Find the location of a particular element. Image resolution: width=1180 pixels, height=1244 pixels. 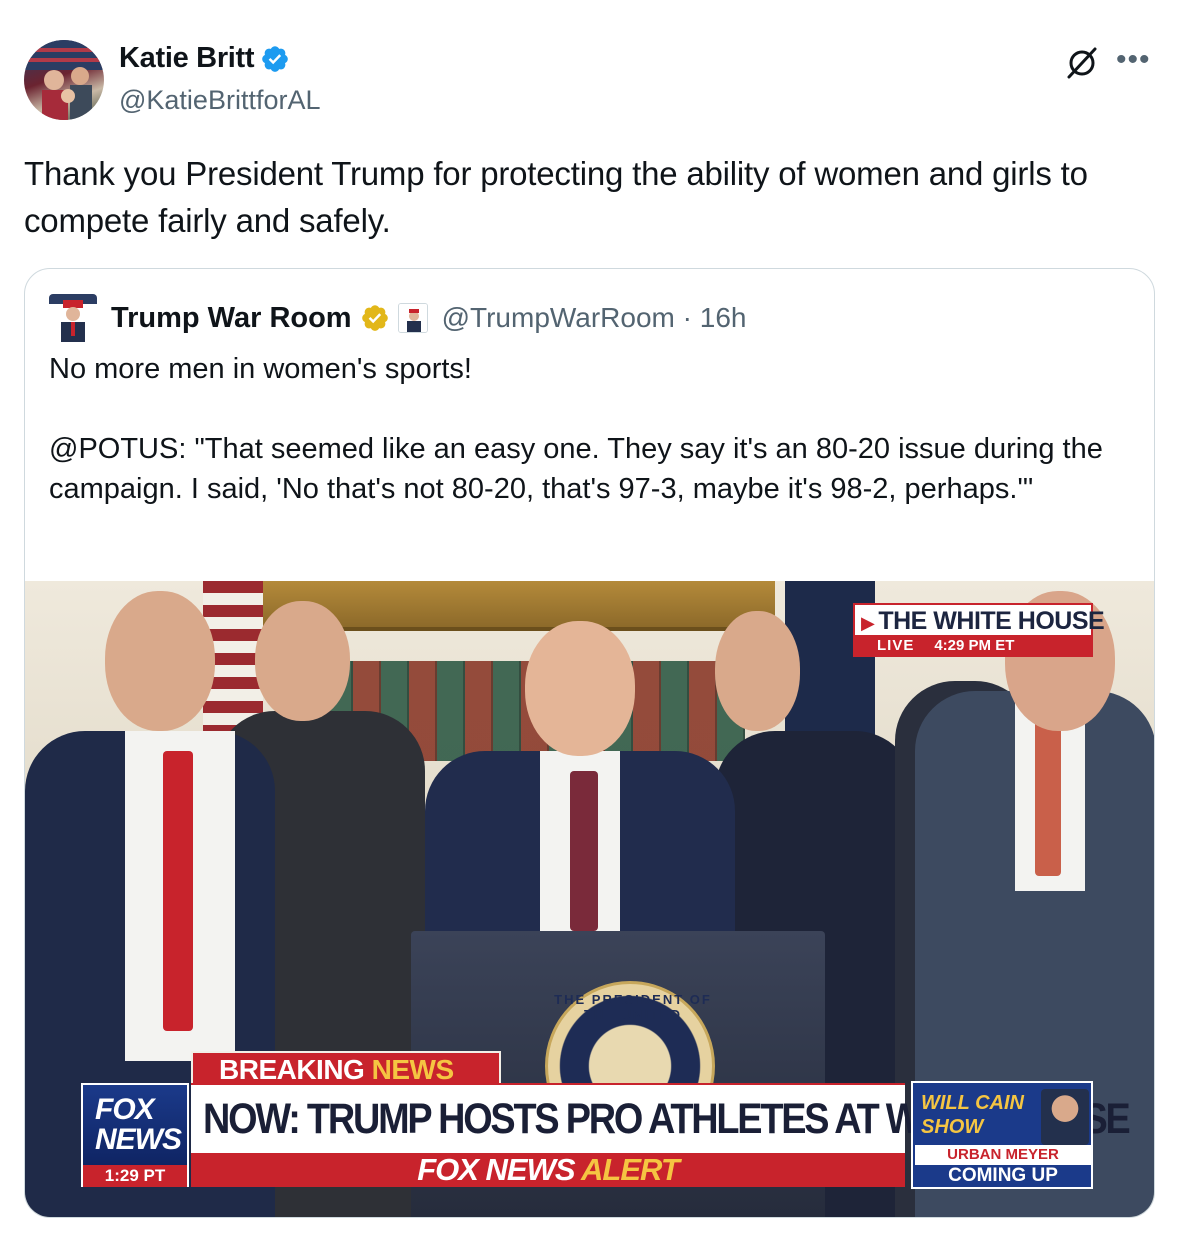

quoted-avatar-photo is located at coordinates (73, 318).